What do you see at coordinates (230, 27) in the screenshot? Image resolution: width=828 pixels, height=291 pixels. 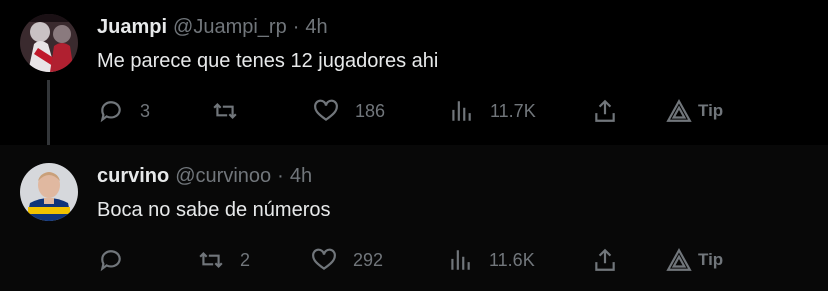 I see `user-handle: @Juampi_rp` at bounding box center [230, 27].